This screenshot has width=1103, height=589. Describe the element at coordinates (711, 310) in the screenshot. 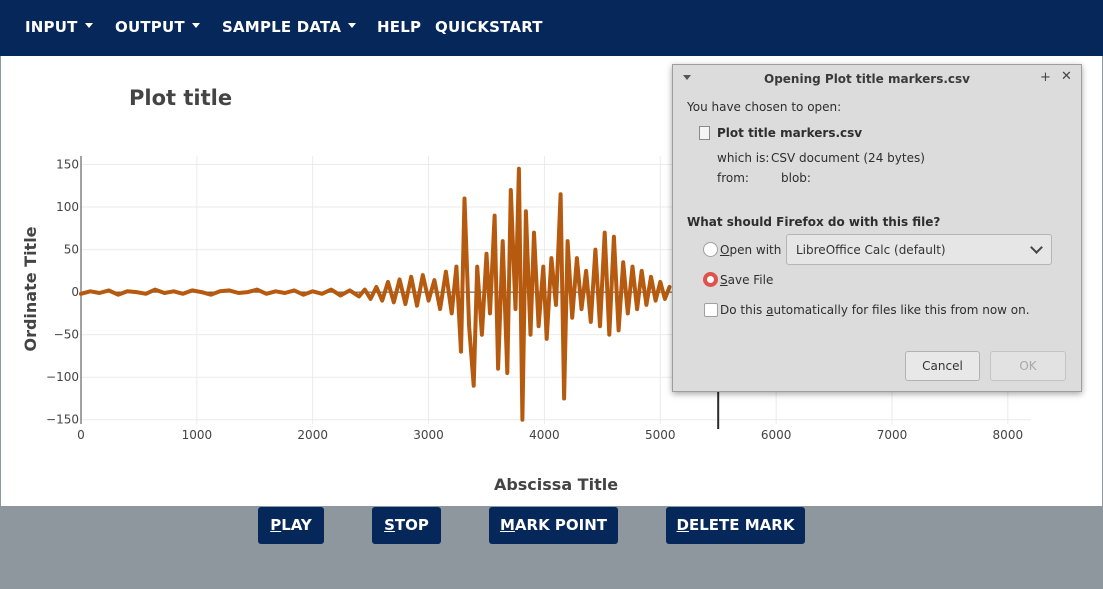

I see `auto-action-checkbox` at that location.